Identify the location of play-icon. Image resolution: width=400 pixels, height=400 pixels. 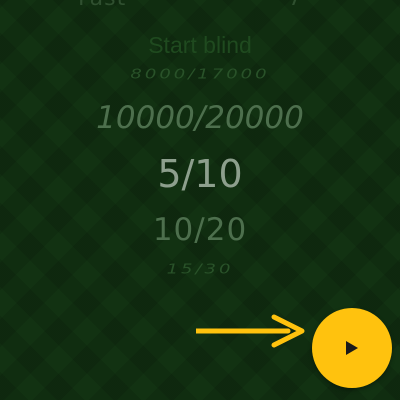
(352, 348).